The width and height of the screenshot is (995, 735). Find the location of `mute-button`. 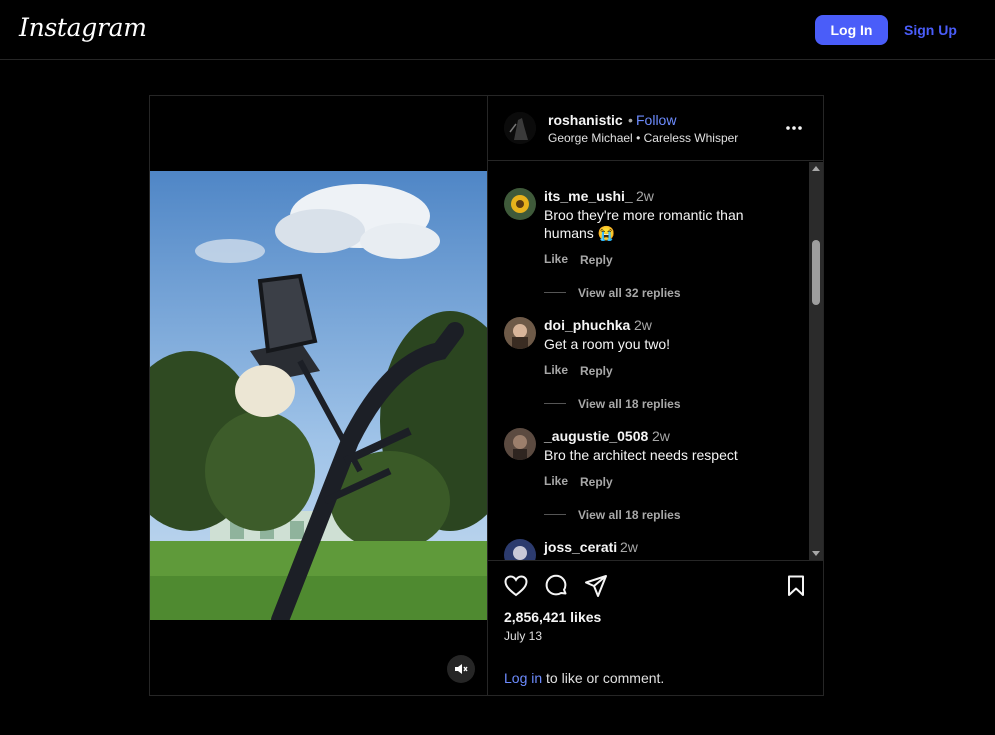

mute-button is located at coordinates (461, 669).